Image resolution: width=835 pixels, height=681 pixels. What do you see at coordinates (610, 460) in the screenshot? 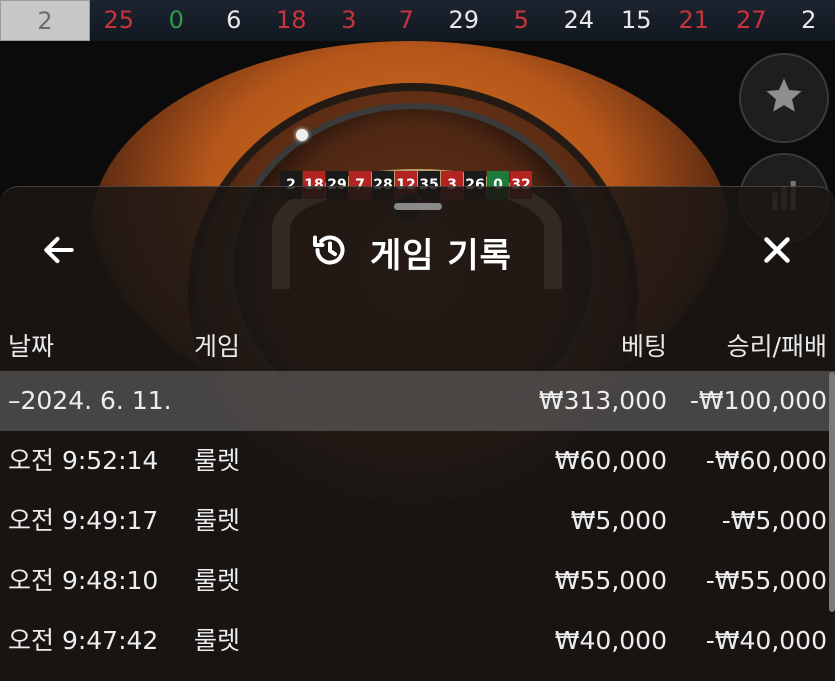
I see `row-bet: ₩60,000` at bounding box center [610, 460].